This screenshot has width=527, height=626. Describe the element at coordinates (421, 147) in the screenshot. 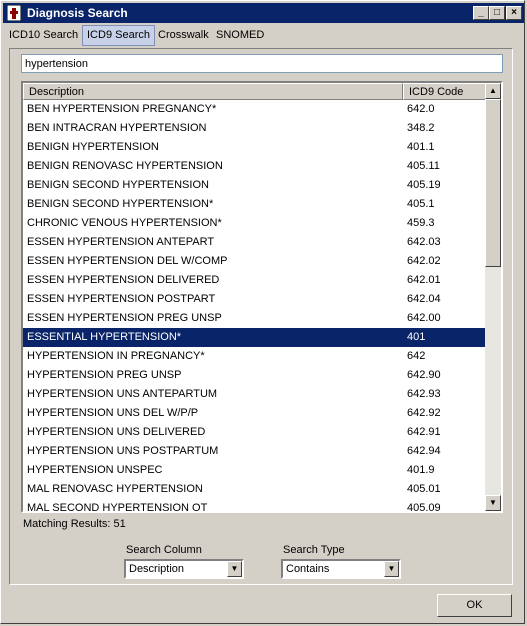

I see `cell-icd9-code: 401.1` at that location.